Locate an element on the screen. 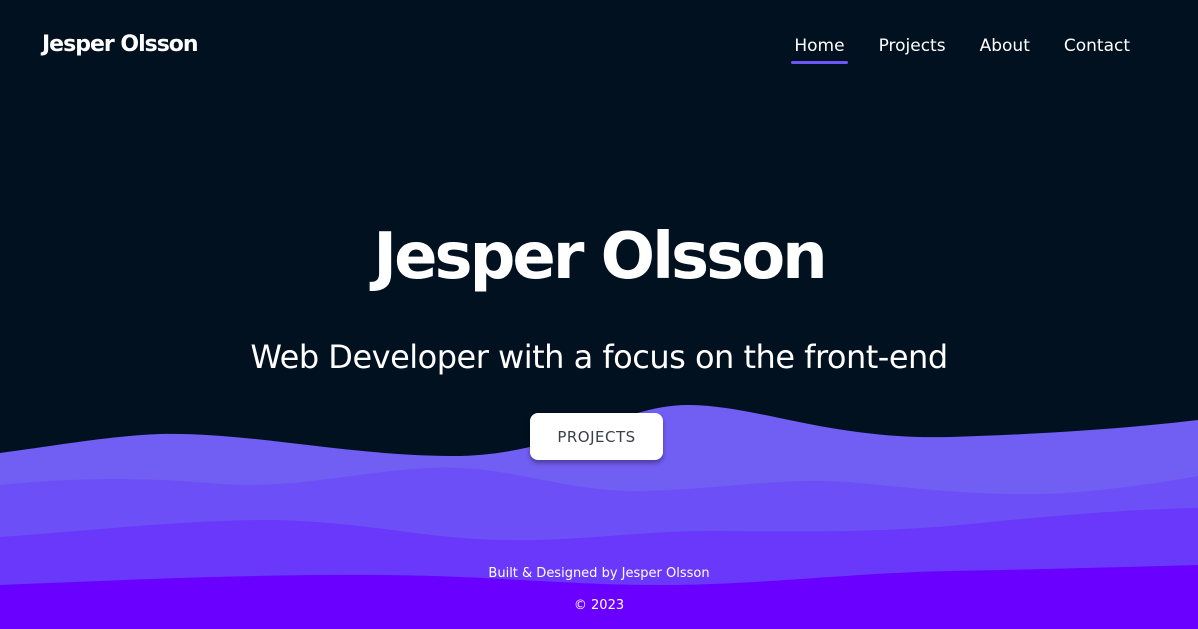 The width and height of the screenshot is (1198, 629). nav-item-projects: Projects is located at coordinates (912, 49).